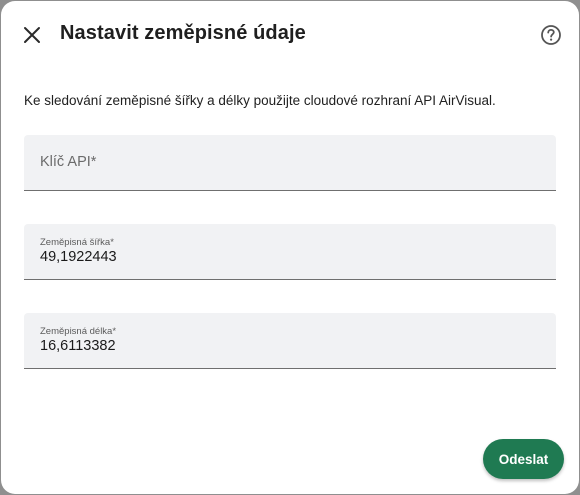 The image size is (580, 495). I want to click on latitude-value: 49,1922443, so click(78, 257).